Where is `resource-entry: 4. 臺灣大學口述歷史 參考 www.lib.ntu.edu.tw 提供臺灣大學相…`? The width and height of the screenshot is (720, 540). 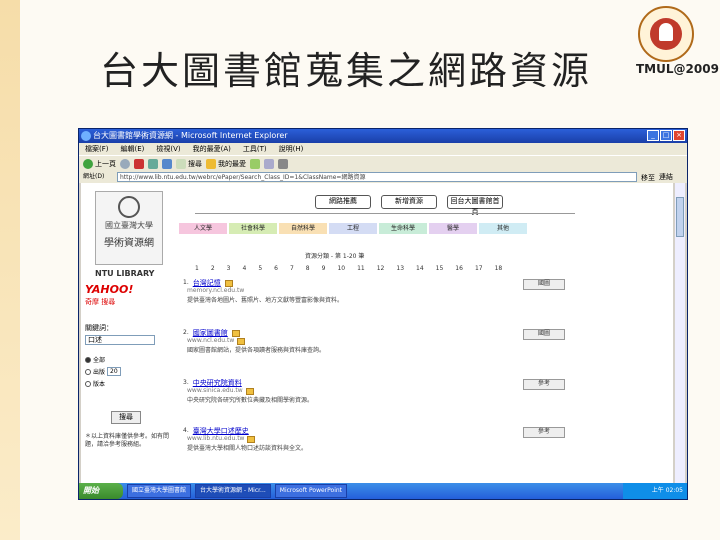 resource-entry: 4. 臺灣大學口述歷史 參考 www.lib.ntu.edu.tw 提供臺灣大學相… is located at coordinates (374, 440).